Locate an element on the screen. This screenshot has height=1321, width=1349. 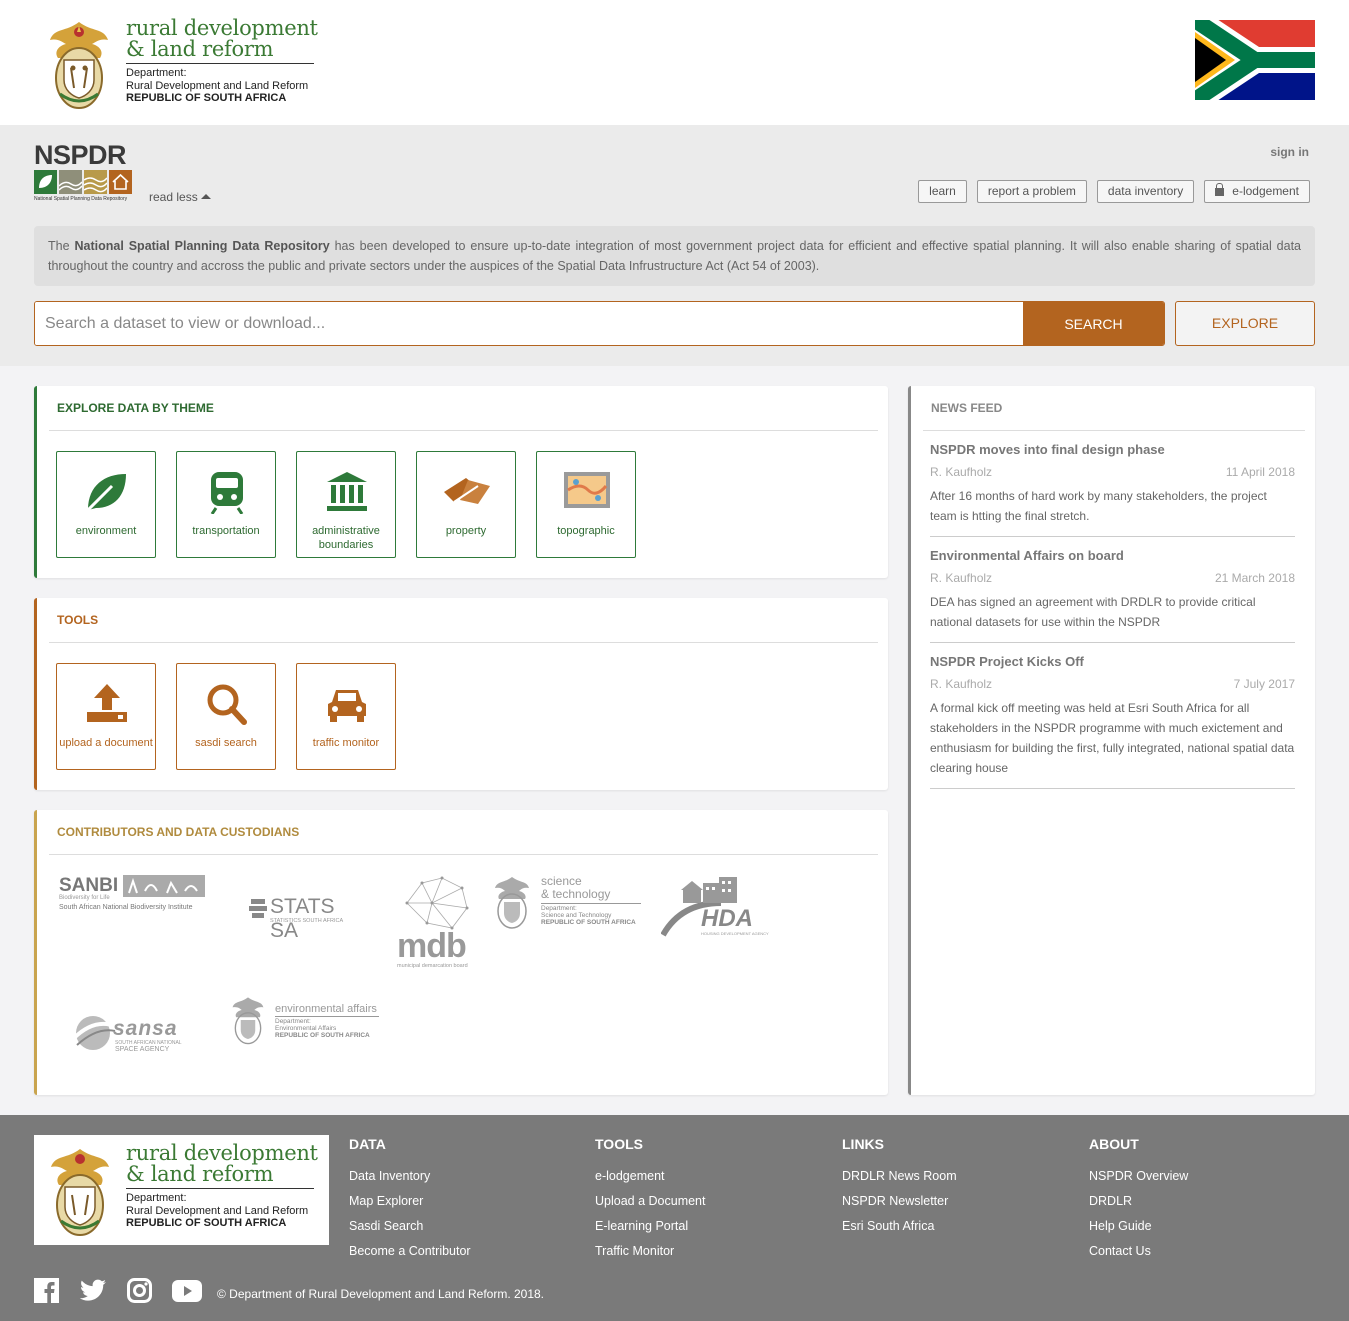
news-title: Environmental Affairs on board is located at coordinates (1112, 556).